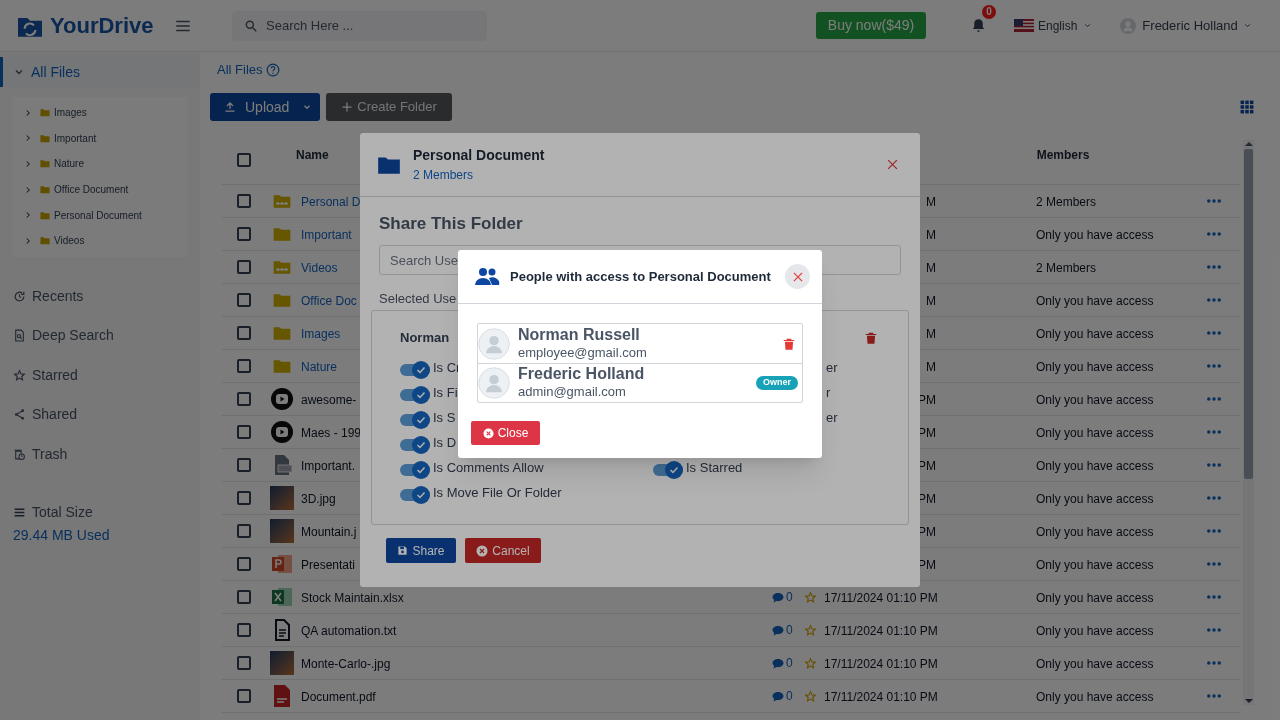 The height and width of the screenshot is (720, 1280). I want to click on tree-item: Videos, so click(100, 240).